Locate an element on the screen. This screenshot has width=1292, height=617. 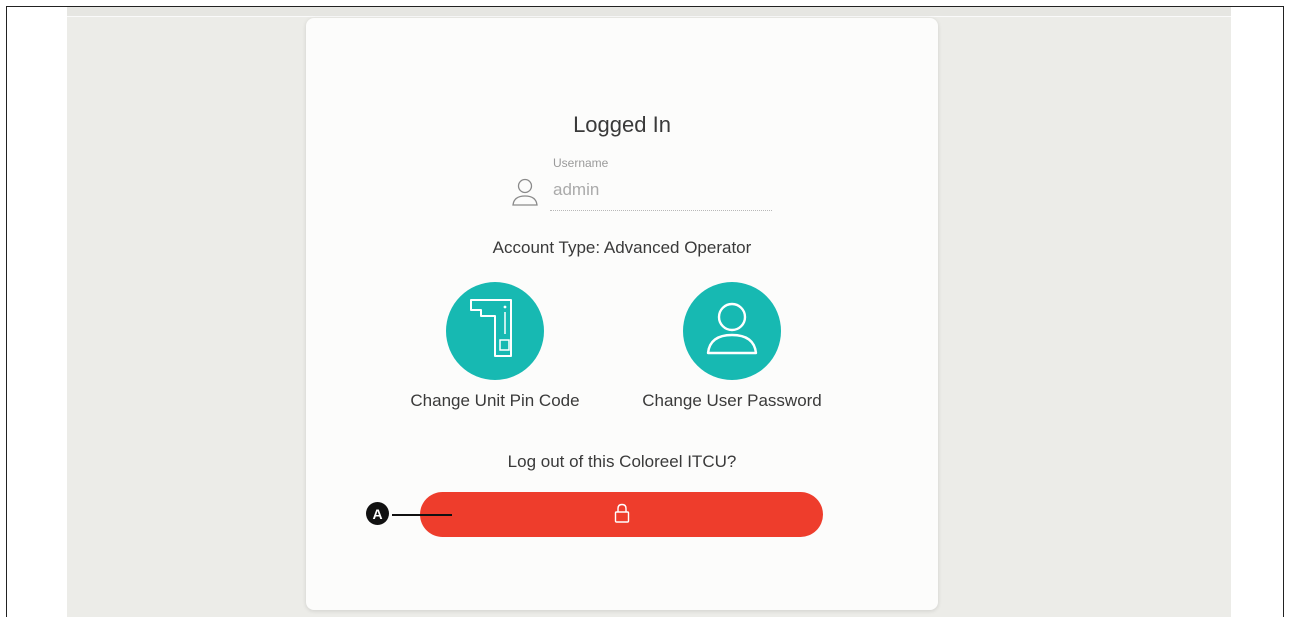
screenshot-frame-right is located at coordinates (1283, 311).